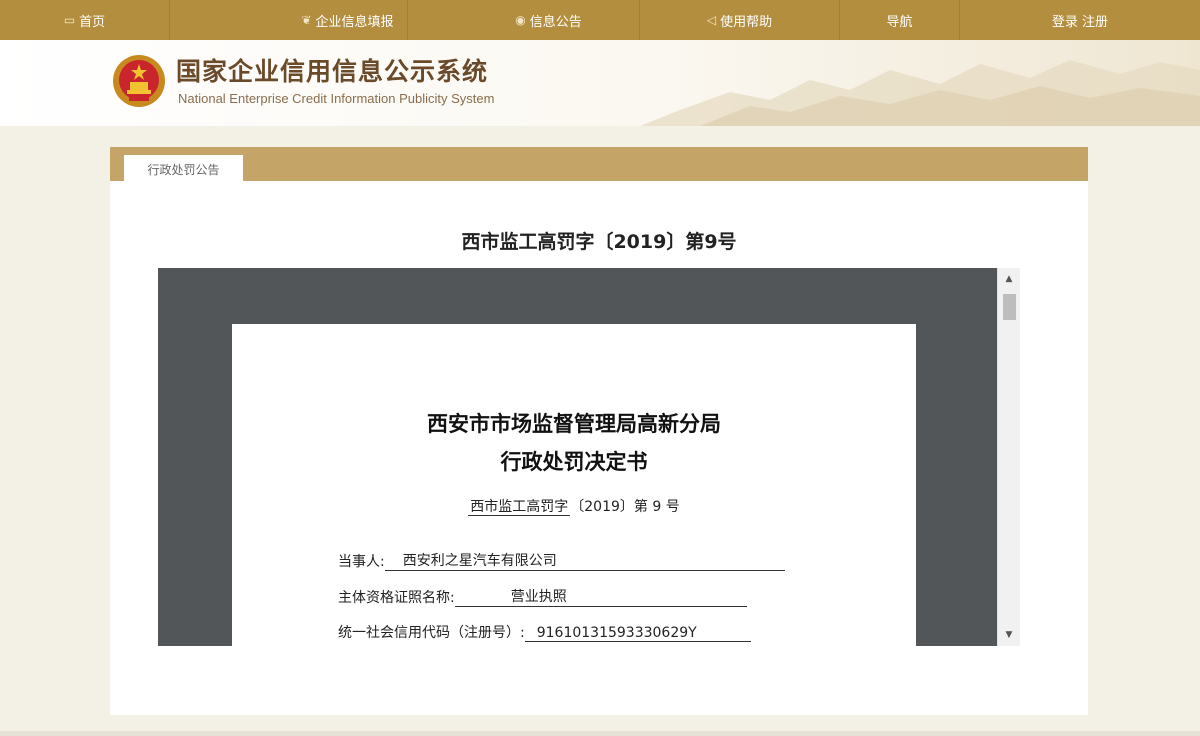 The height and width of the screenshot is (736, 1200). Describe the element at coordinates (602, 507) in the screenshot. I see `reference-year: 〔2019〕` at that location.